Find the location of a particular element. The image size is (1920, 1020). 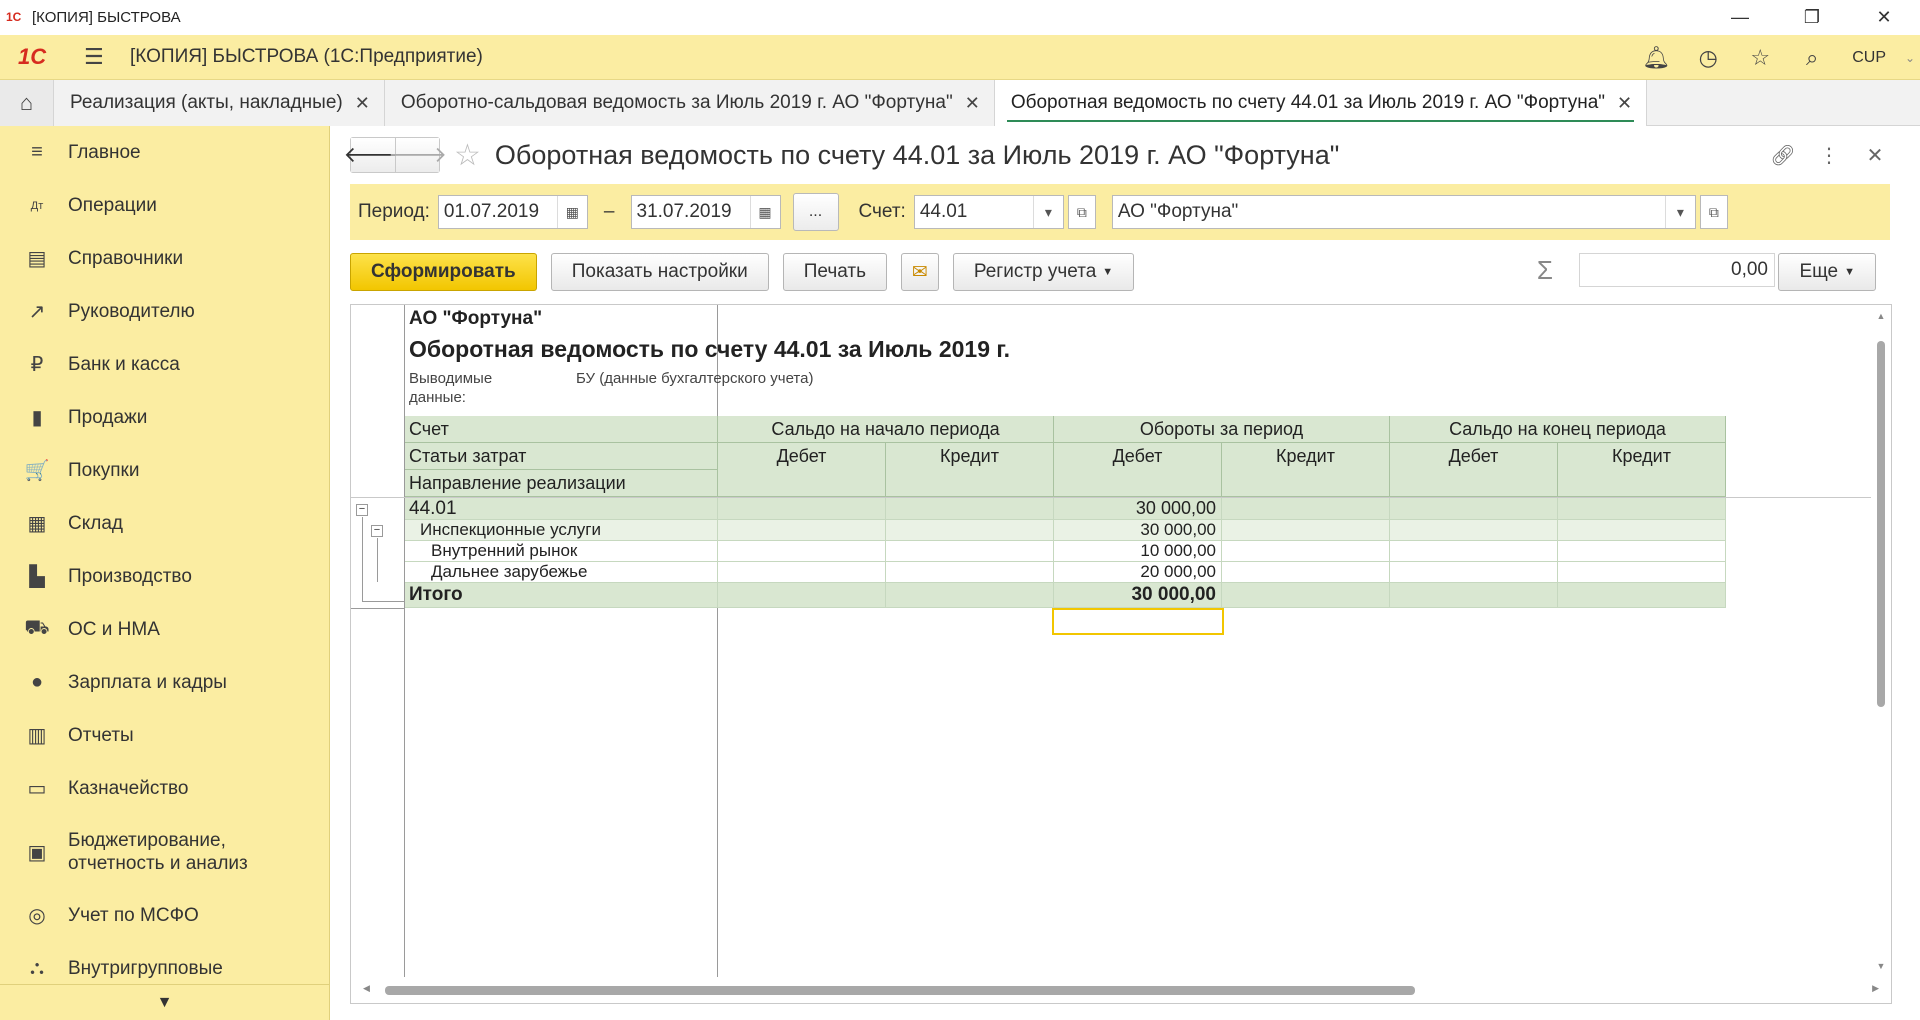

header-account: Счет is located at coordinates (561, 429).